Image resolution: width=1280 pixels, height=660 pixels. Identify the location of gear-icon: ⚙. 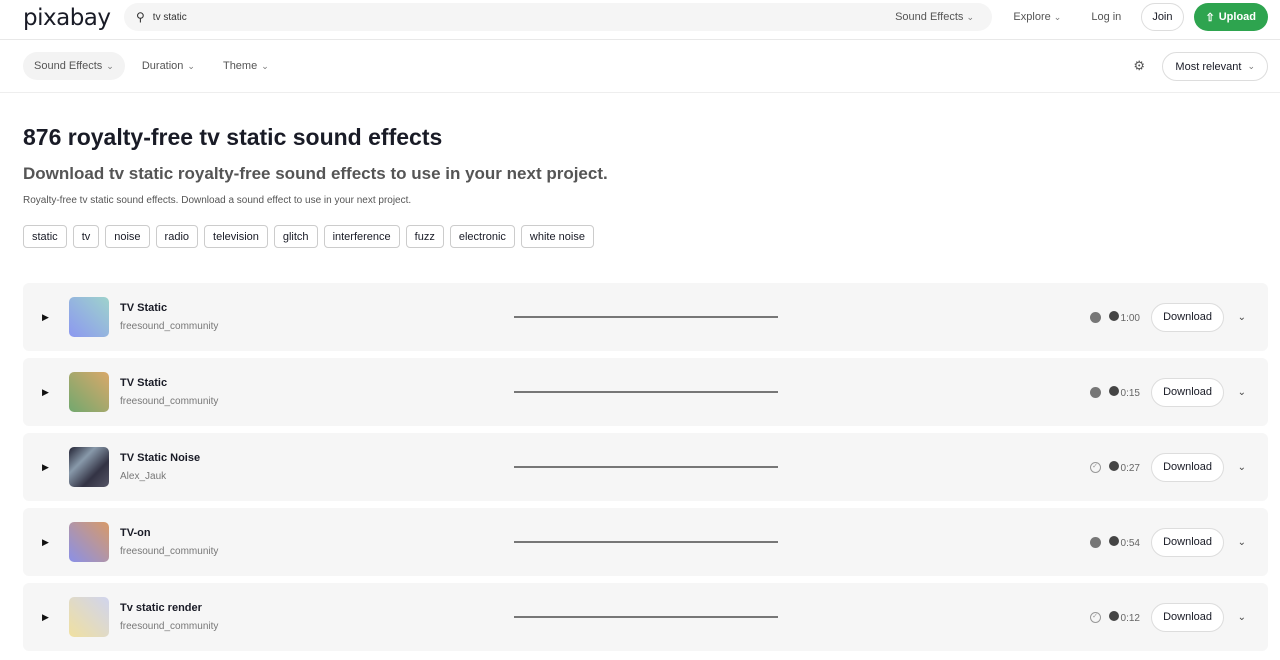
(1139, 66).